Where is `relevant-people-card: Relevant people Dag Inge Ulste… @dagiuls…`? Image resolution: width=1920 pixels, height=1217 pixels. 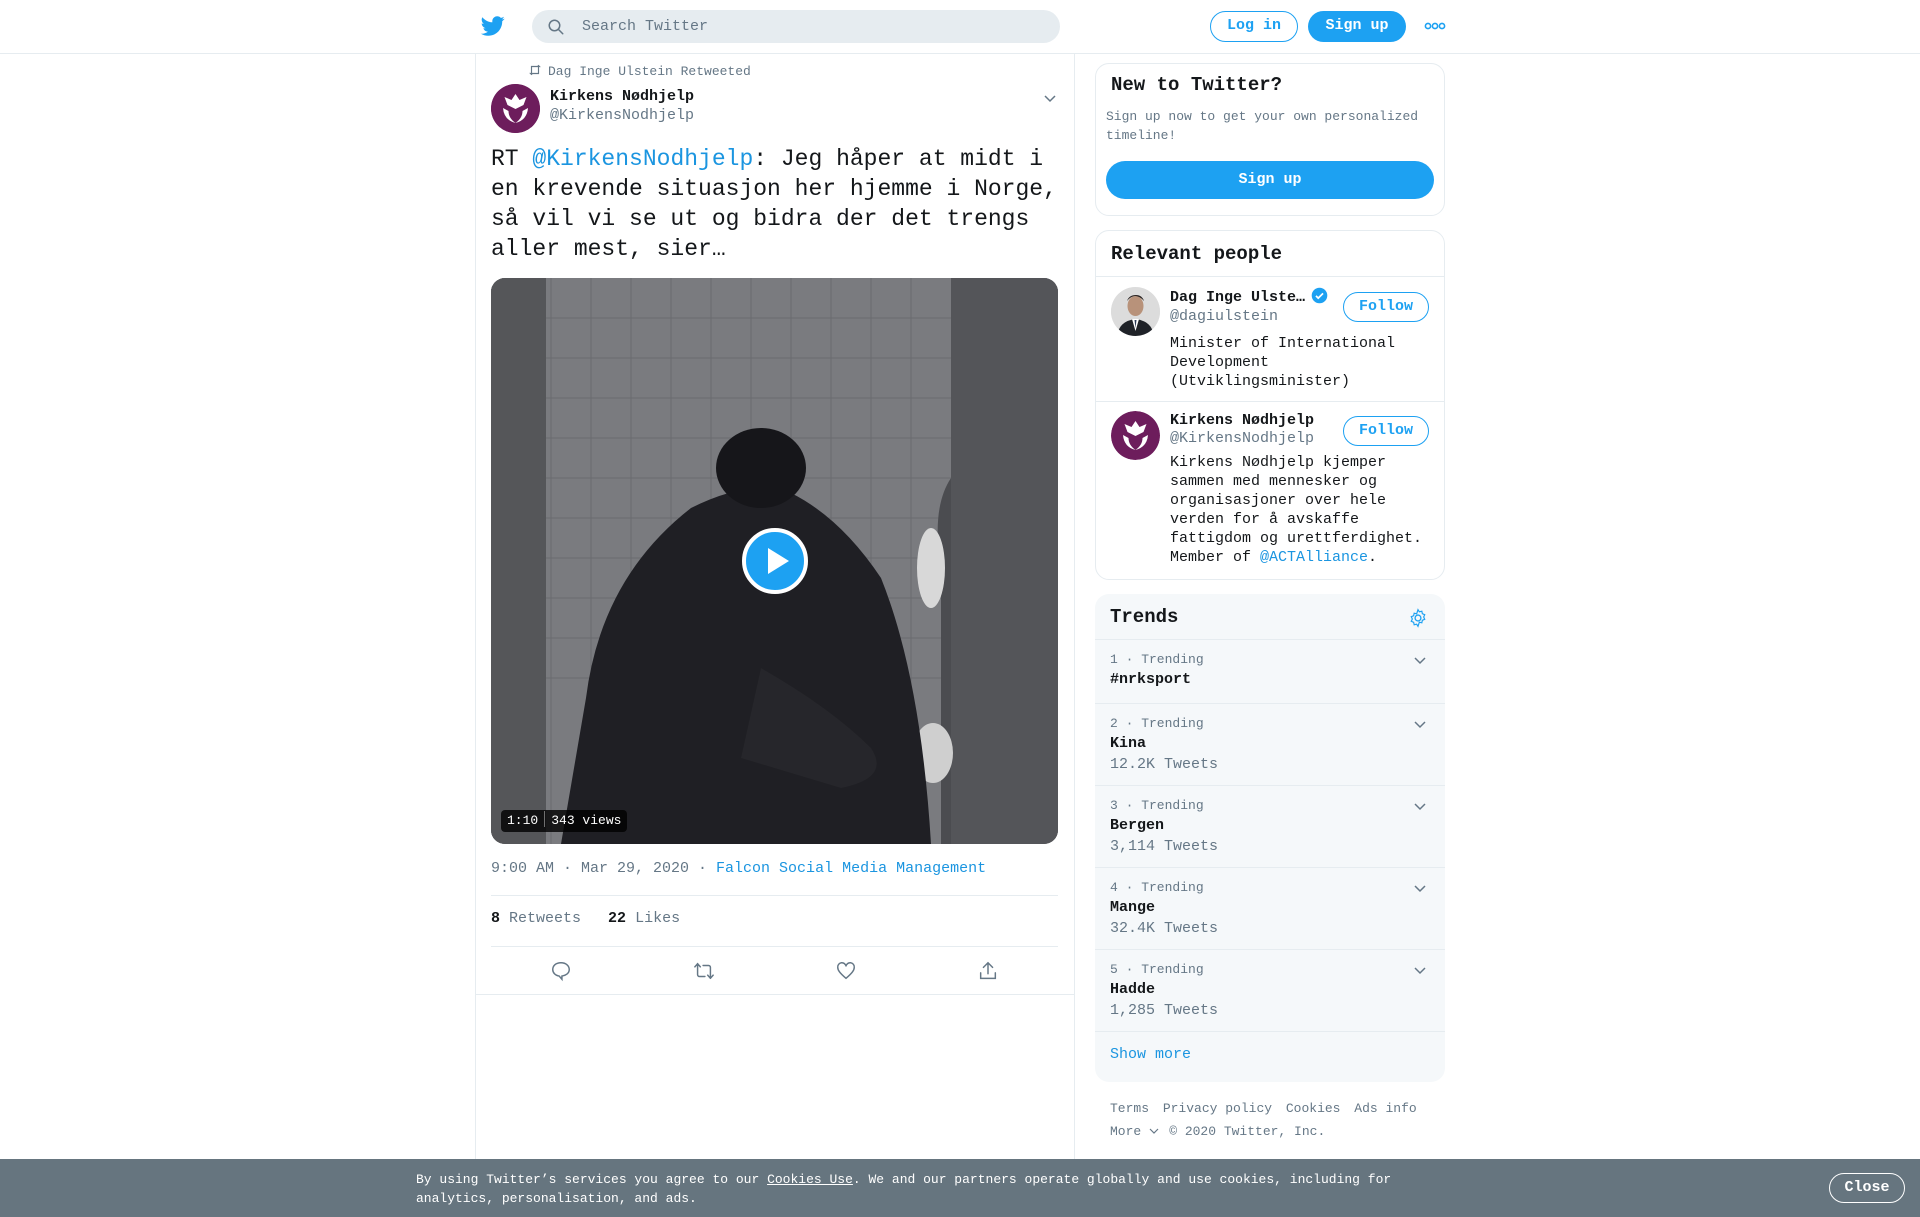 relevant-people-card: Relevant people Dag Inge Ulste… @dagiuls… is located at coordinates (1270, 405).